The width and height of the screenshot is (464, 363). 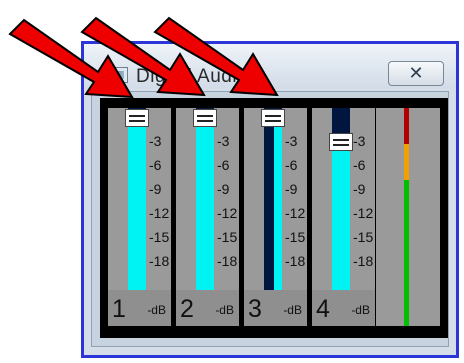 I want to click on channel-strip-1: -3 -6 -9 -12 -15 -18 1 -dB, so click(x=139, y=217).